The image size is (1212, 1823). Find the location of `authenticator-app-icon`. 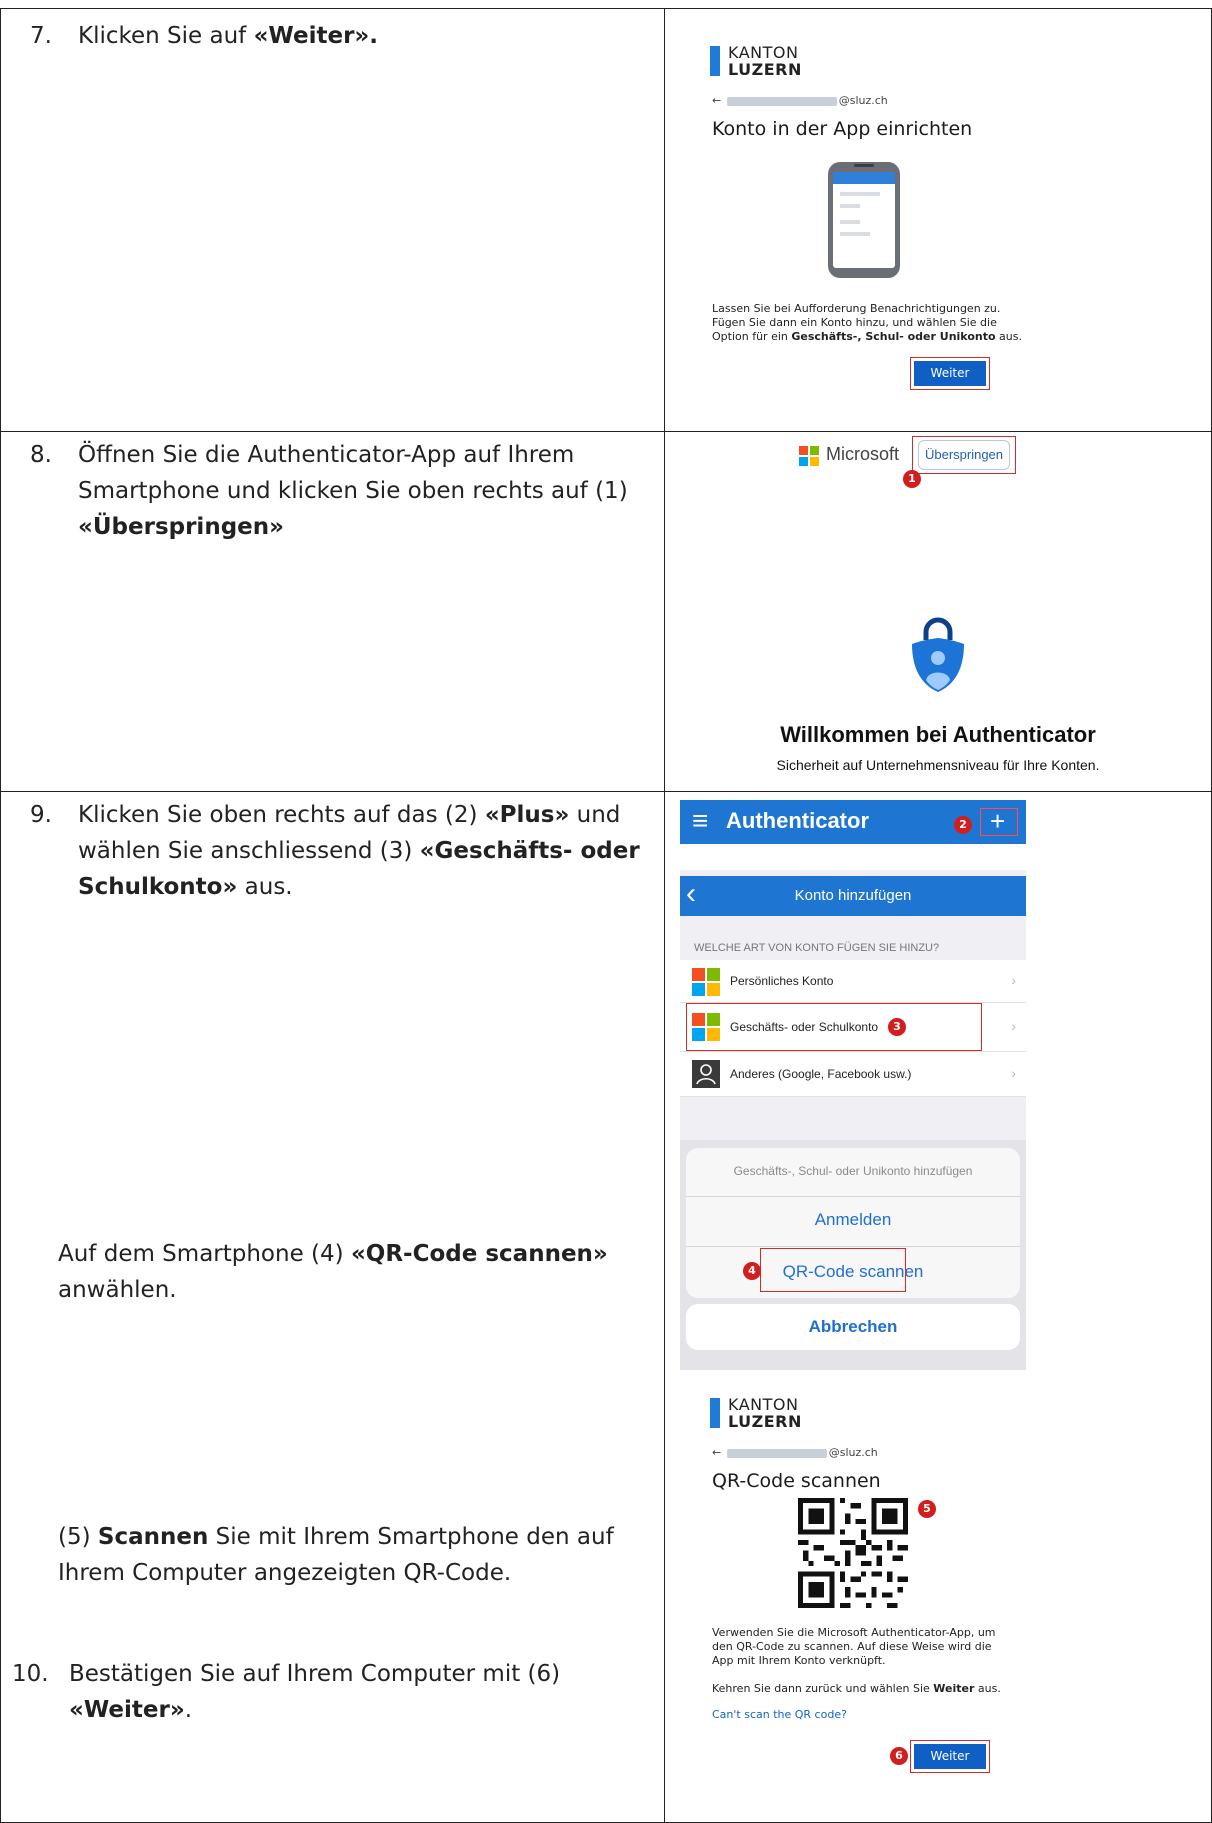

authenticator-app-icon is located at coordinates (938, 654).